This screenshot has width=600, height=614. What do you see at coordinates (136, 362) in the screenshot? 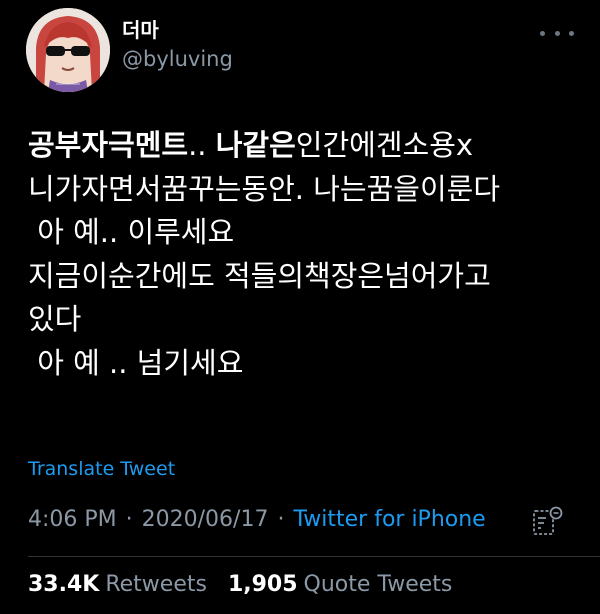
I see `tweet-text-run: 아 예 .. 넘기세요` at bounding box center [136, 362].